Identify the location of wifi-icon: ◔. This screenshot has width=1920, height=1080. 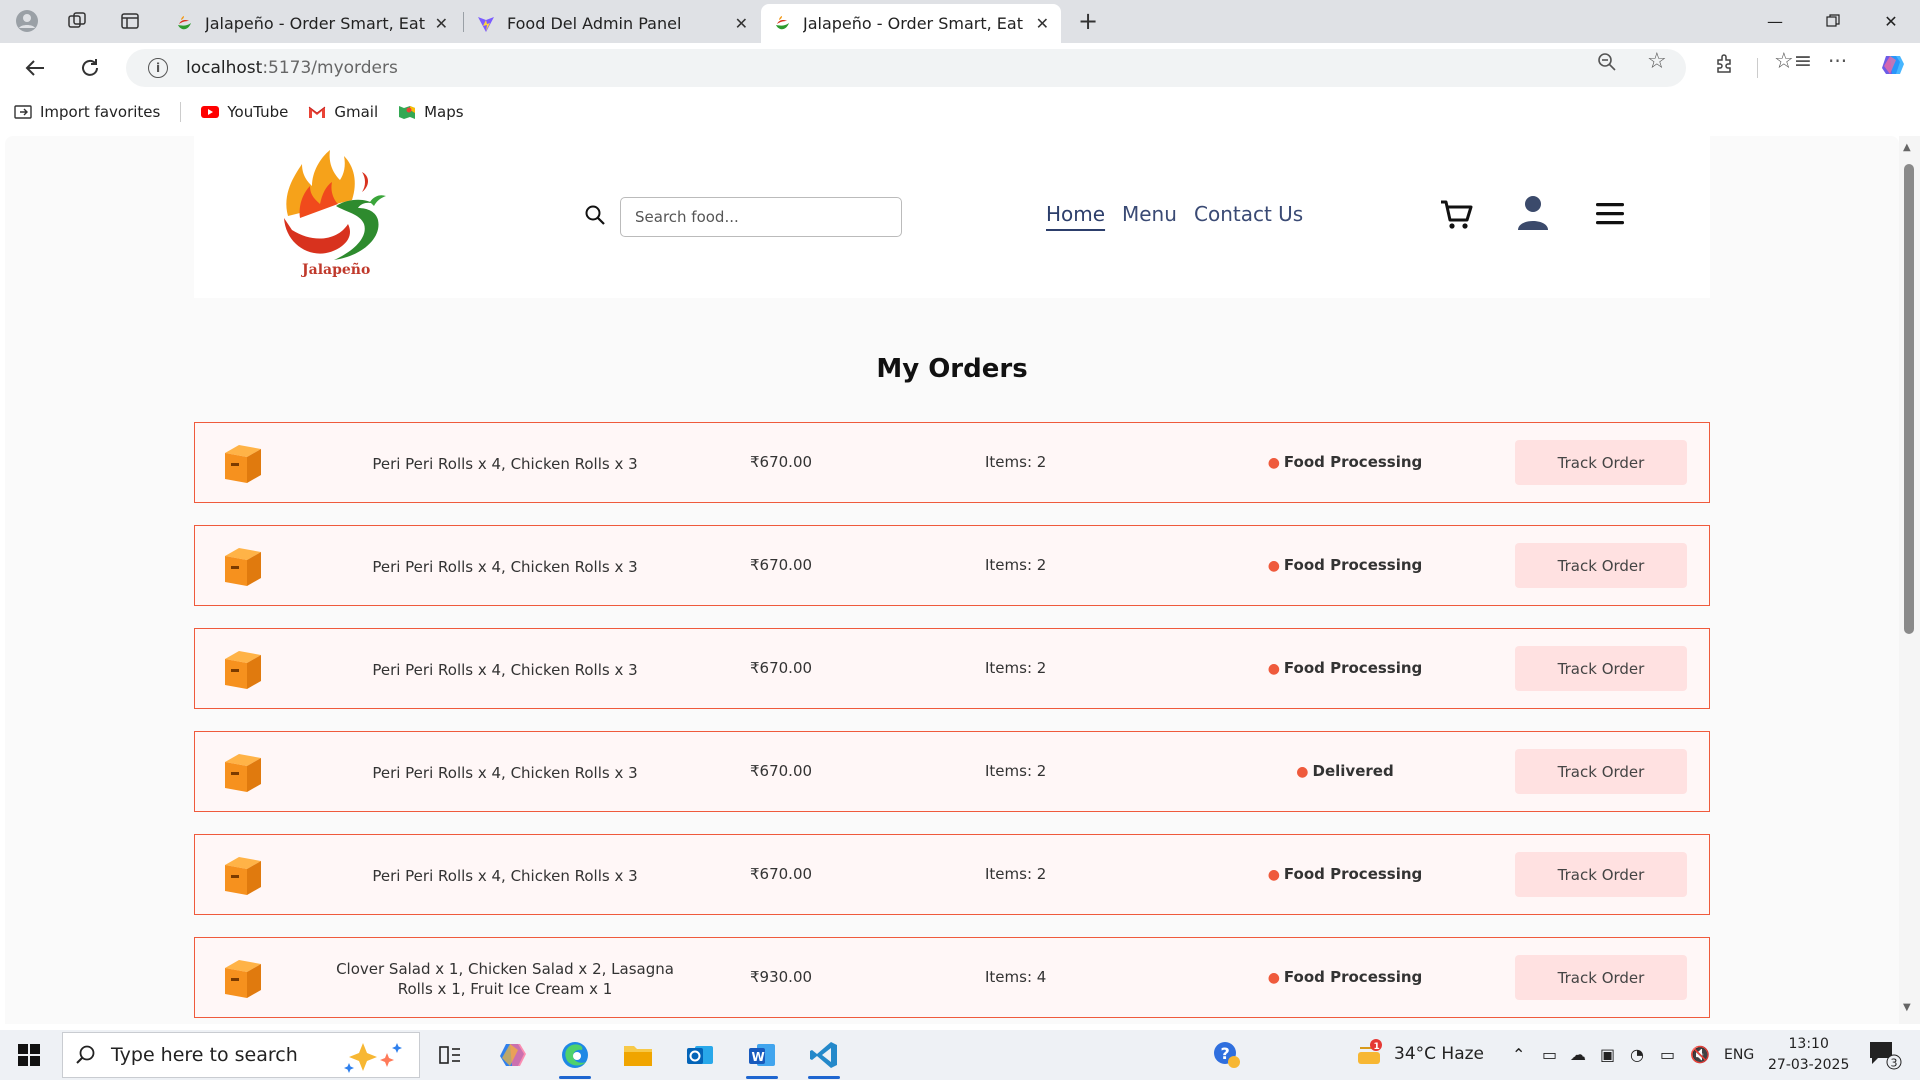
(1637, 1054).